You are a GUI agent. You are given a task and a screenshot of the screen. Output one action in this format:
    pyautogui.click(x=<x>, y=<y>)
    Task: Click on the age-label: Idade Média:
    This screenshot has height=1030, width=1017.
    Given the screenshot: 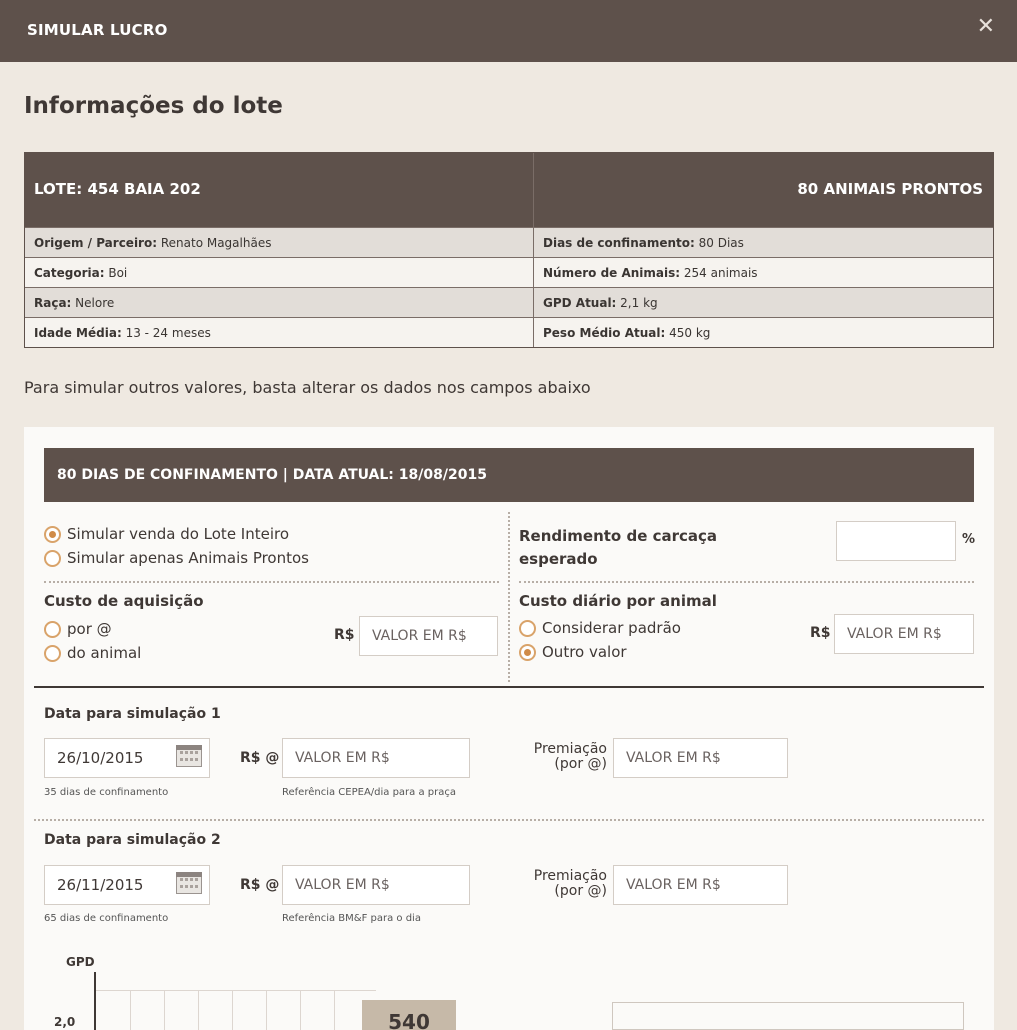 What is the action you would take?
    pyautogui.click(x=78, y=333)
    